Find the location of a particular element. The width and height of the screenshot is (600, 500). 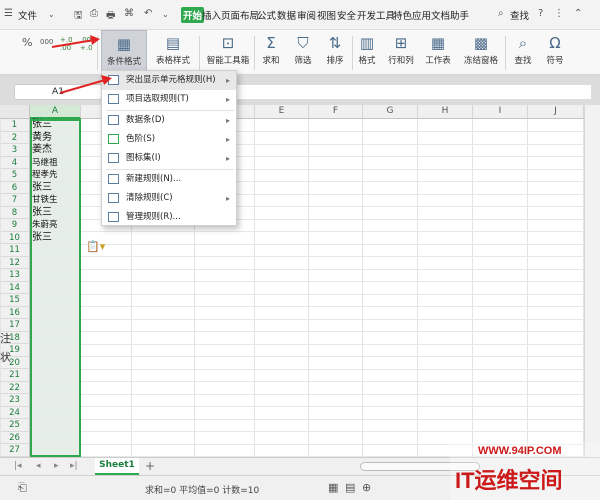

undo-icon: ↶ is located at coordinates (148, 13).